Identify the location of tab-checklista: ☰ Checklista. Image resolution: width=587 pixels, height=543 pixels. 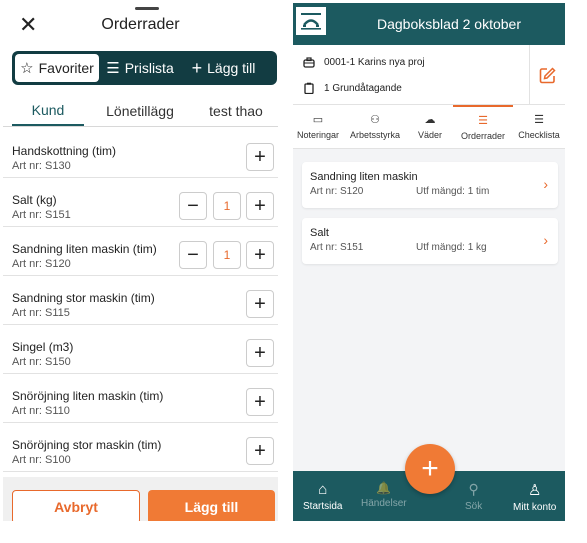
(539, 126).